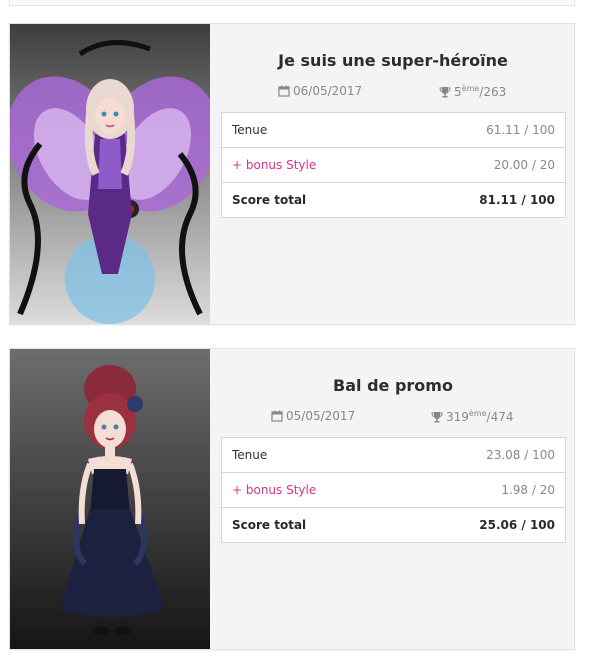  I want to click on rank-total: /474, so click(500, 417).